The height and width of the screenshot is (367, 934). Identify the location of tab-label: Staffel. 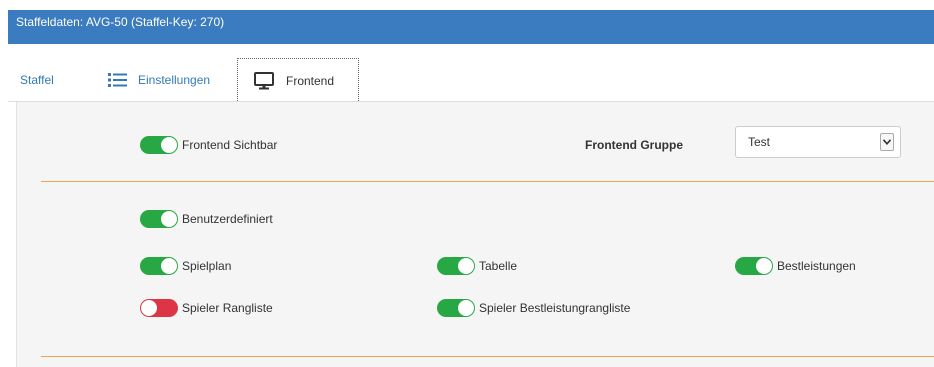
(37, 80).